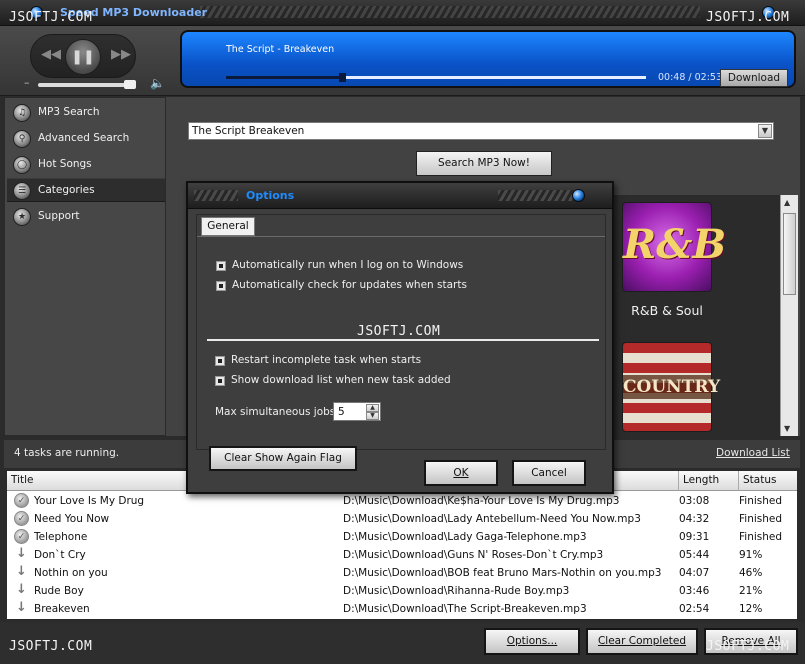 The image size is (805, 664). I want to click on prev-icon: ◀◀, so click(51, 54).